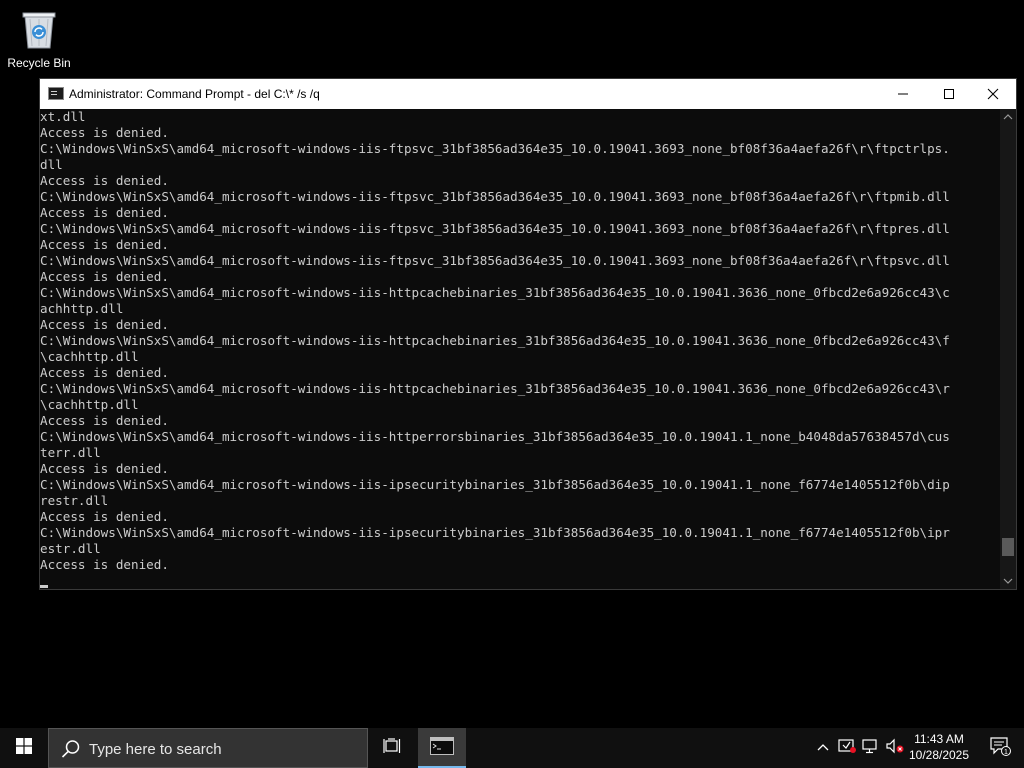 This screenshot has height=768, width=1024. Describe the element at coordinates (39, 63) in the screenshot. I see `desktop-icon-label: Recycle Bin` at that location.